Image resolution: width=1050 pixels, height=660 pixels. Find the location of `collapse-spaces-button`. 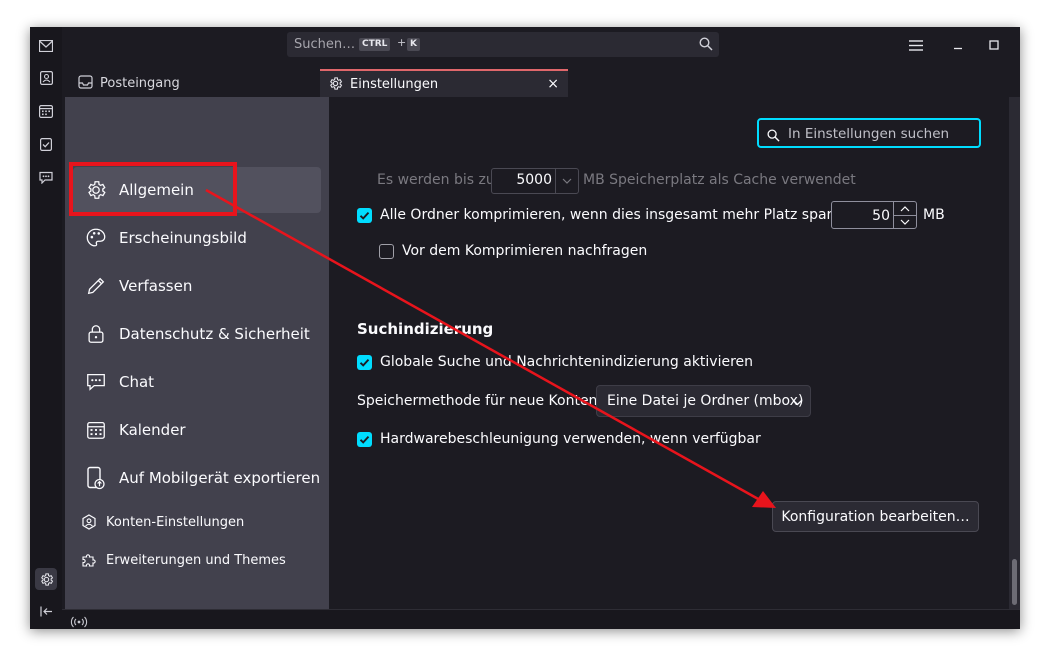

collapse-spaces-button is located at coordinates (46, 611).